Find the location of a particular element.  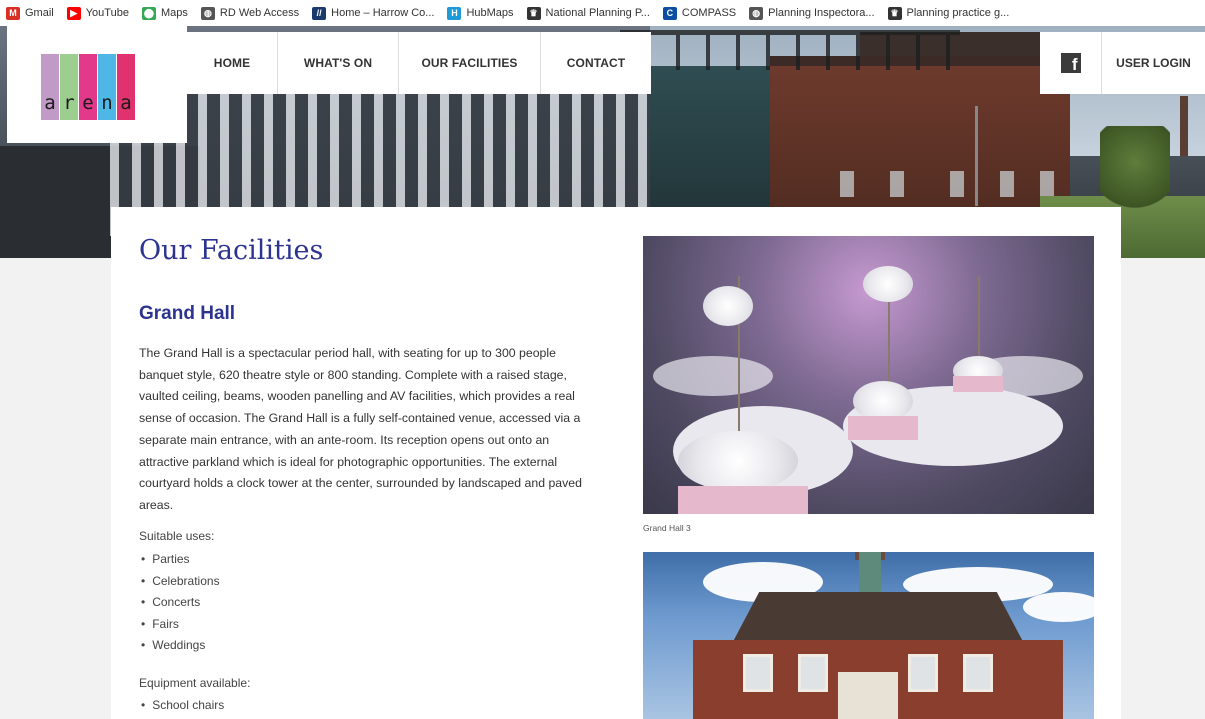

image-caption: Grand Hall 3 is located at coordinates (667, 528).